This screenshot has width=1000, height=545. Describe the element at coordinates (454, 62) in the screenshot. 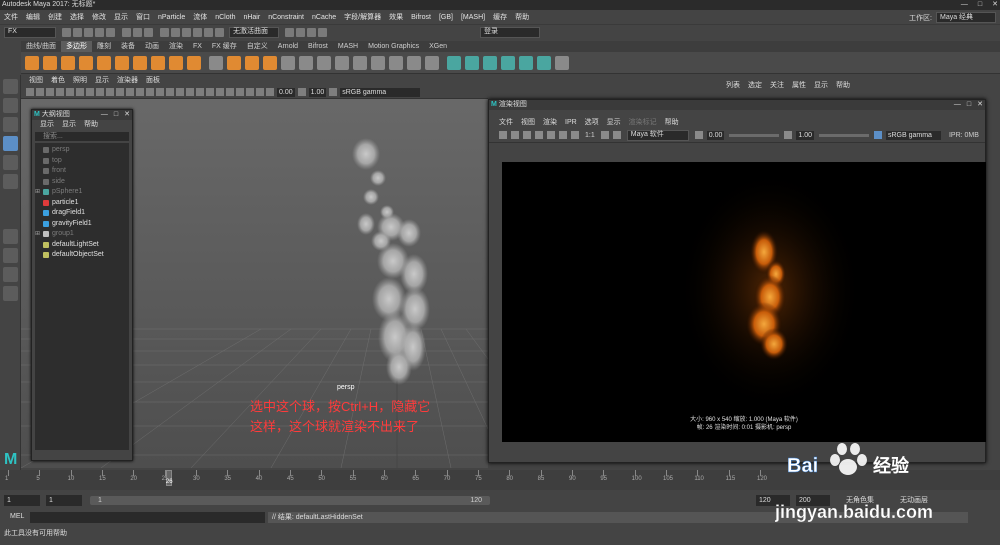

I see `planar-uv-icon` at that location.